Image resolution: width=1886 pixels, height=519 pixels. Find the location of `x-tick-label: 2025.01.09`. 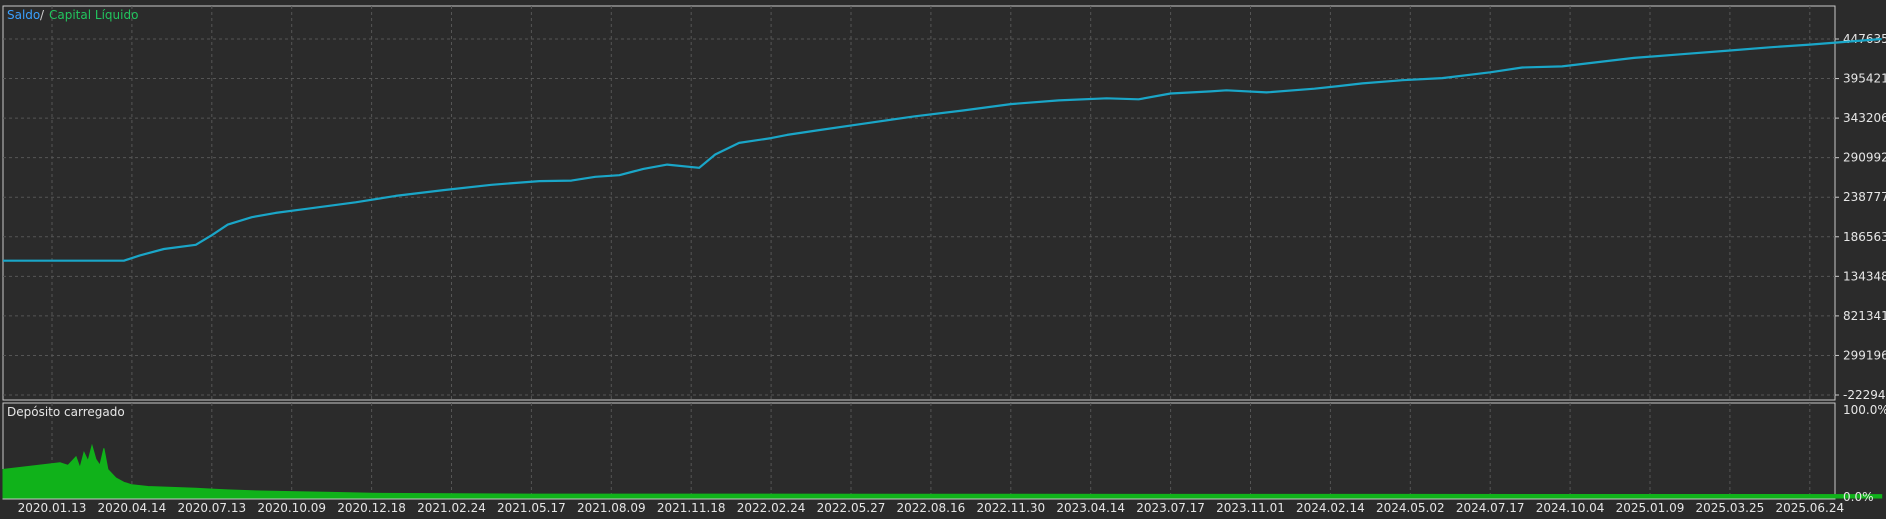

x-tick-label: 2025.01.09 is located at coordinates (1650, 508).